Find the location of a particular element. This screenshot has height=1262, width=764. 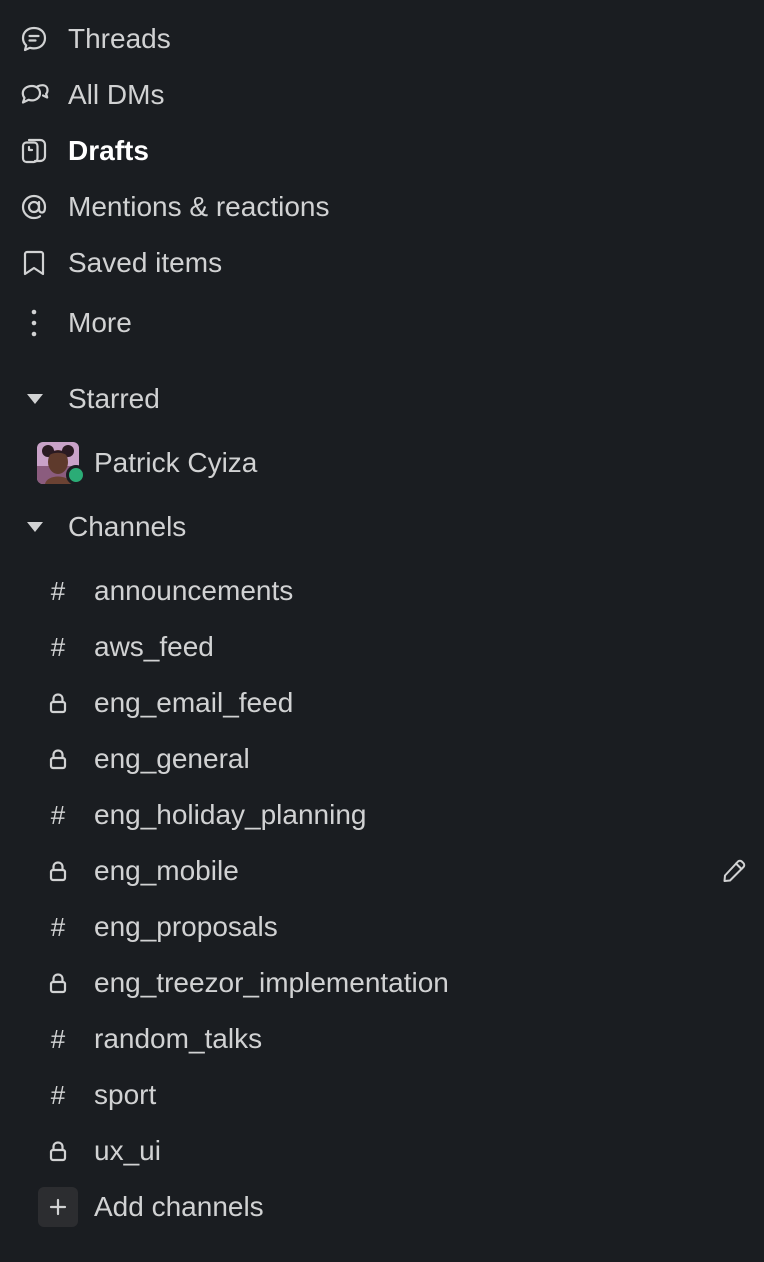

dm-name: Patrick Cyiza is located at coordinates (176, 462).